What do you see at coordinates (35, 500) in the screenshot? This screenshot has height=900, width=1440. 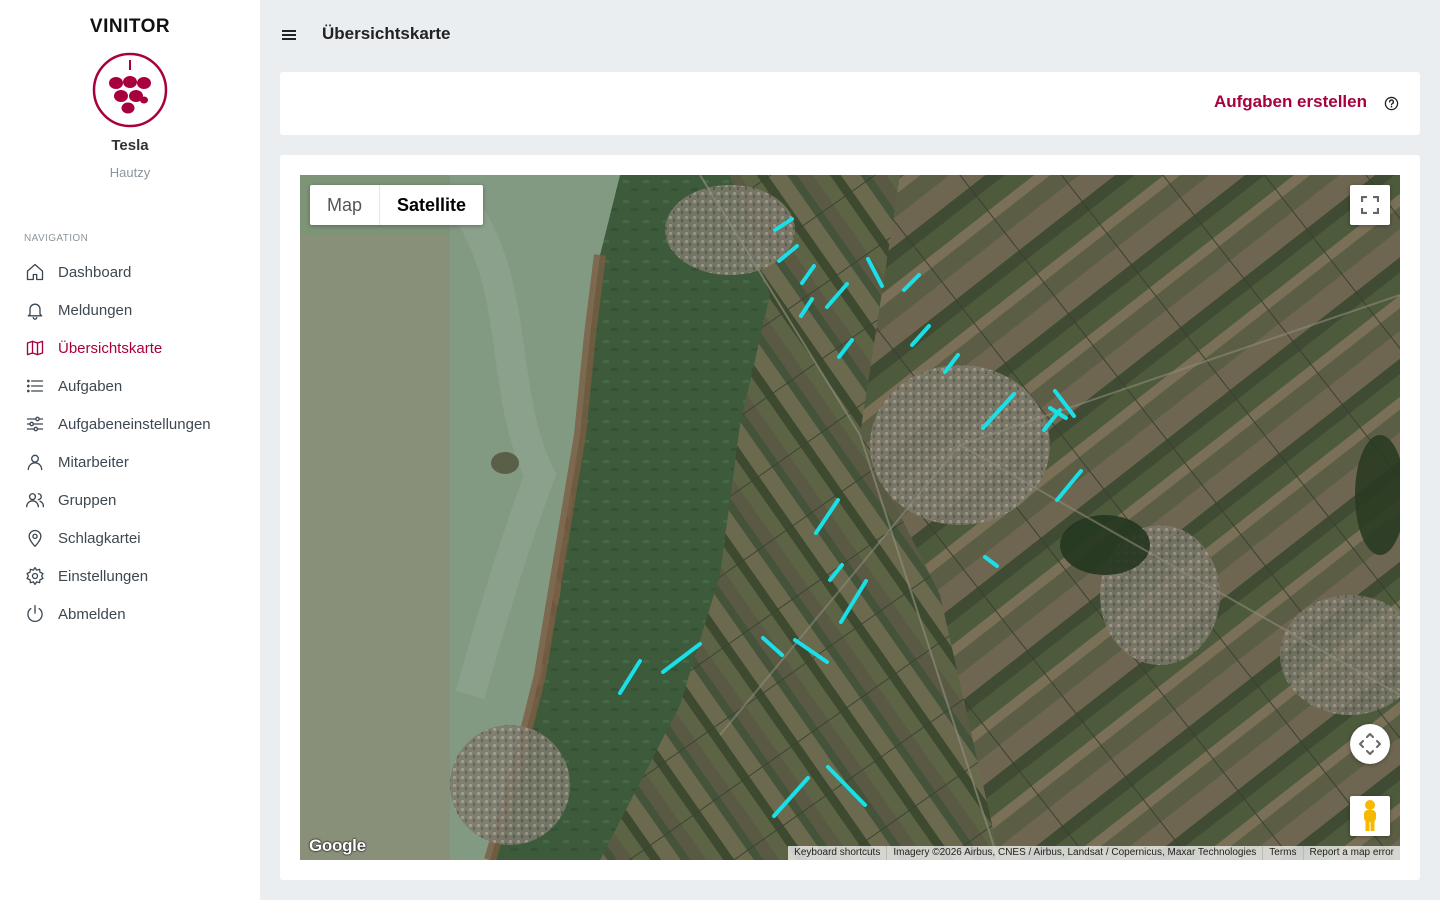 I see `users-icon` at bounding box center [35, 500].